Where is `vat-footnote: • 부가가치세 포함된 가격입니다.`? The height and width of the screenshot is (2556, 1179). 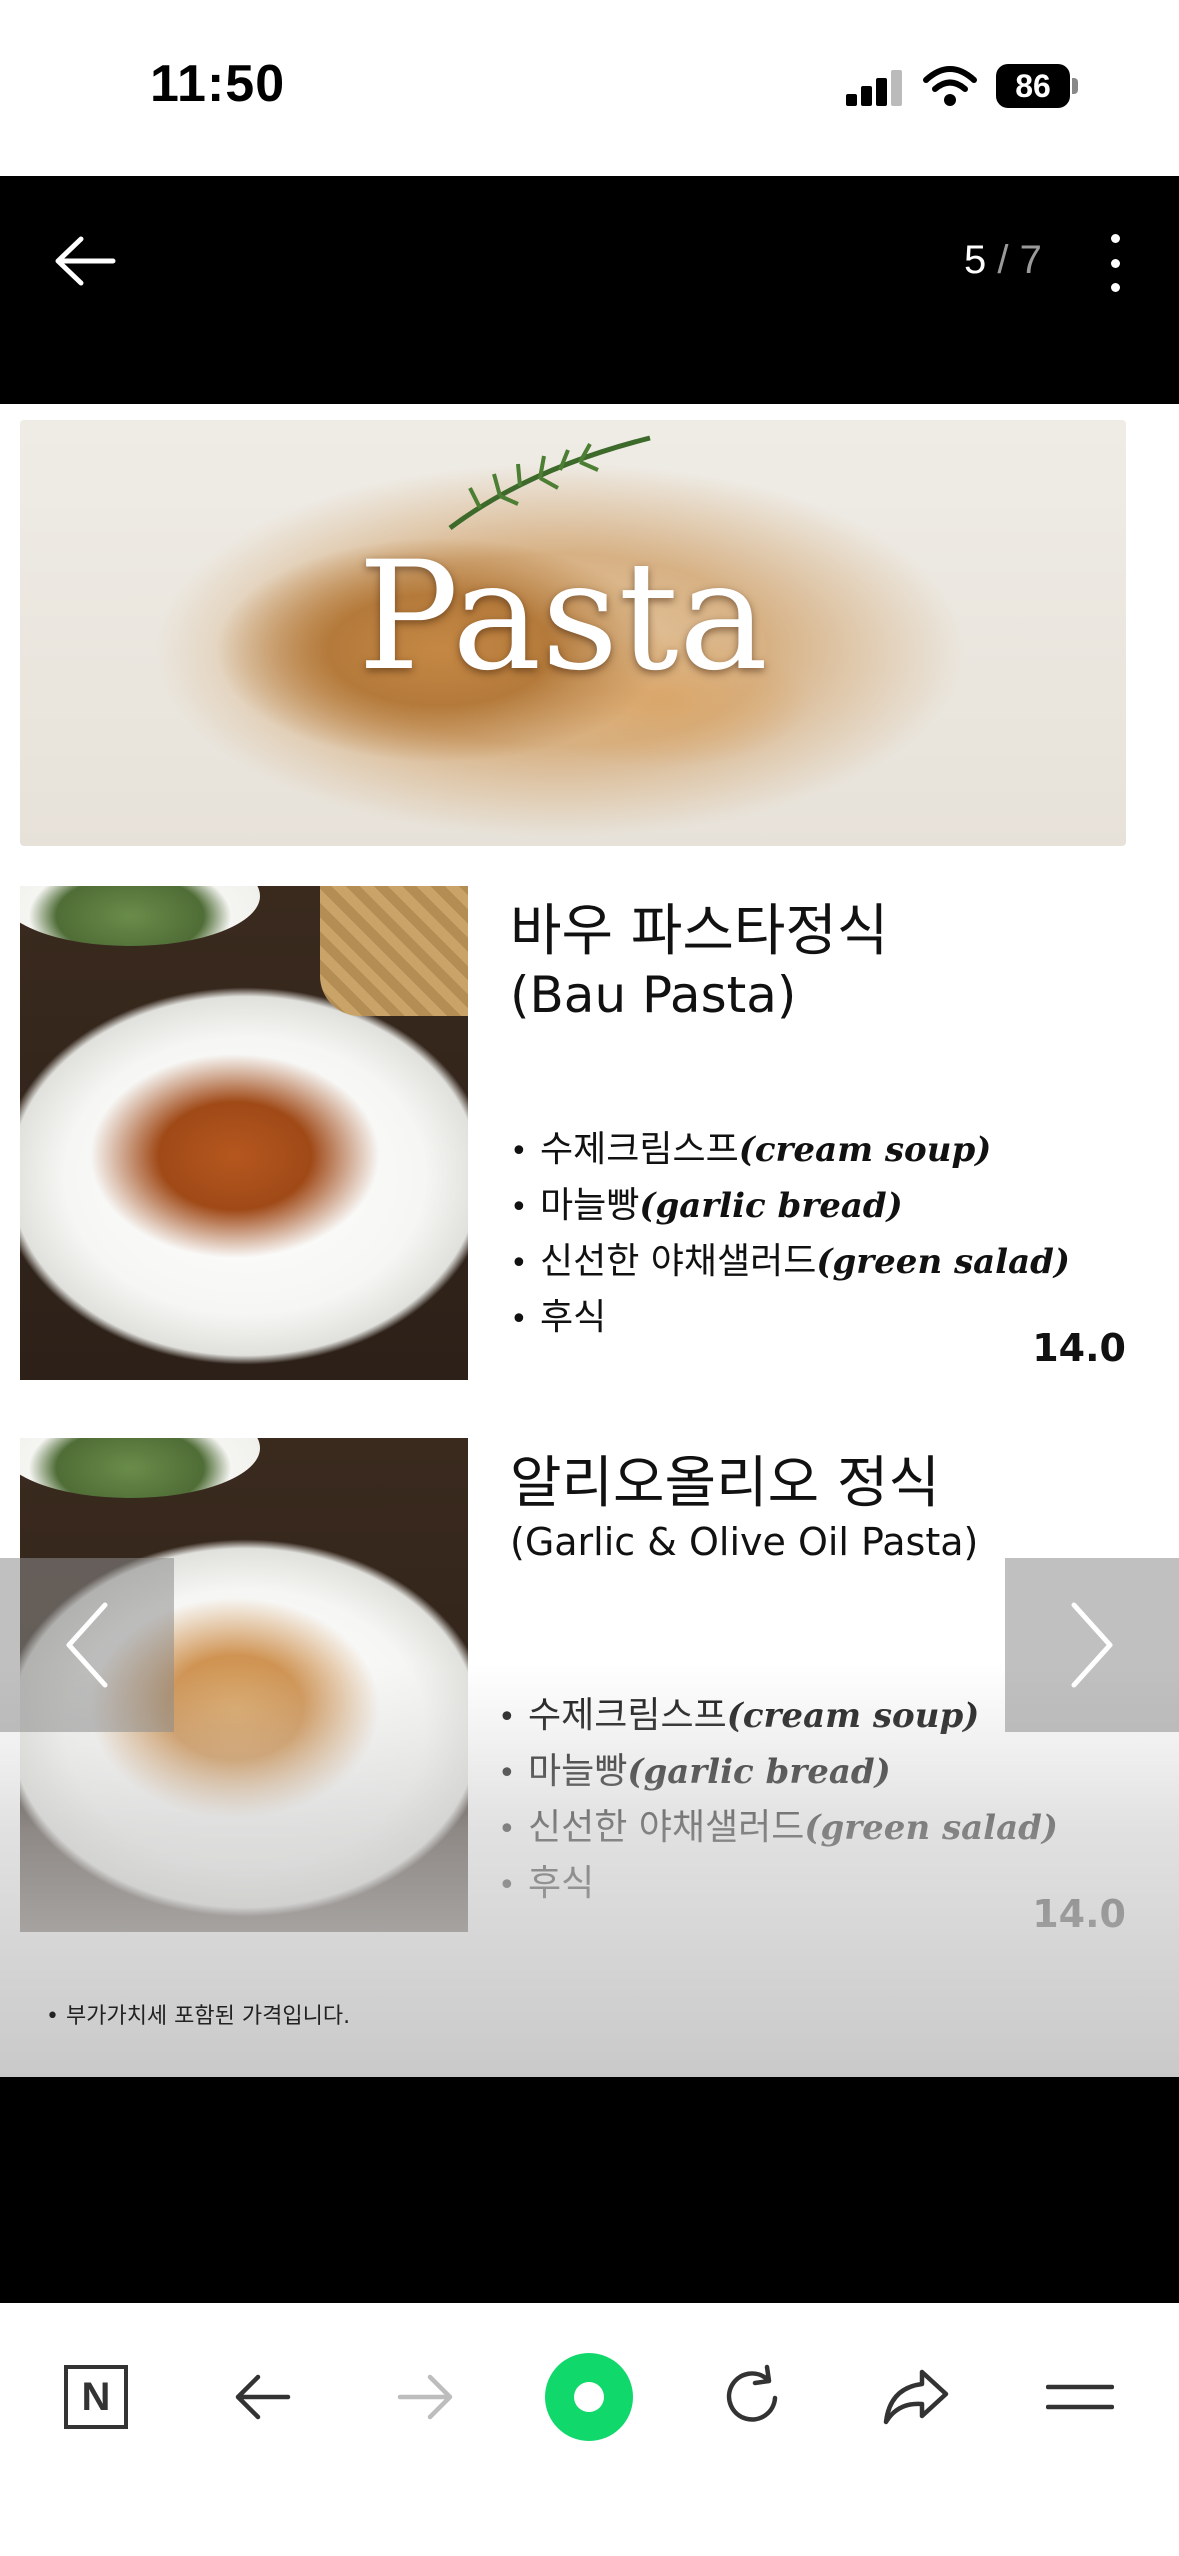 vat-footnote: • 부가가치세 포함된 가격입니다. is located at coordinates (198, 2016).